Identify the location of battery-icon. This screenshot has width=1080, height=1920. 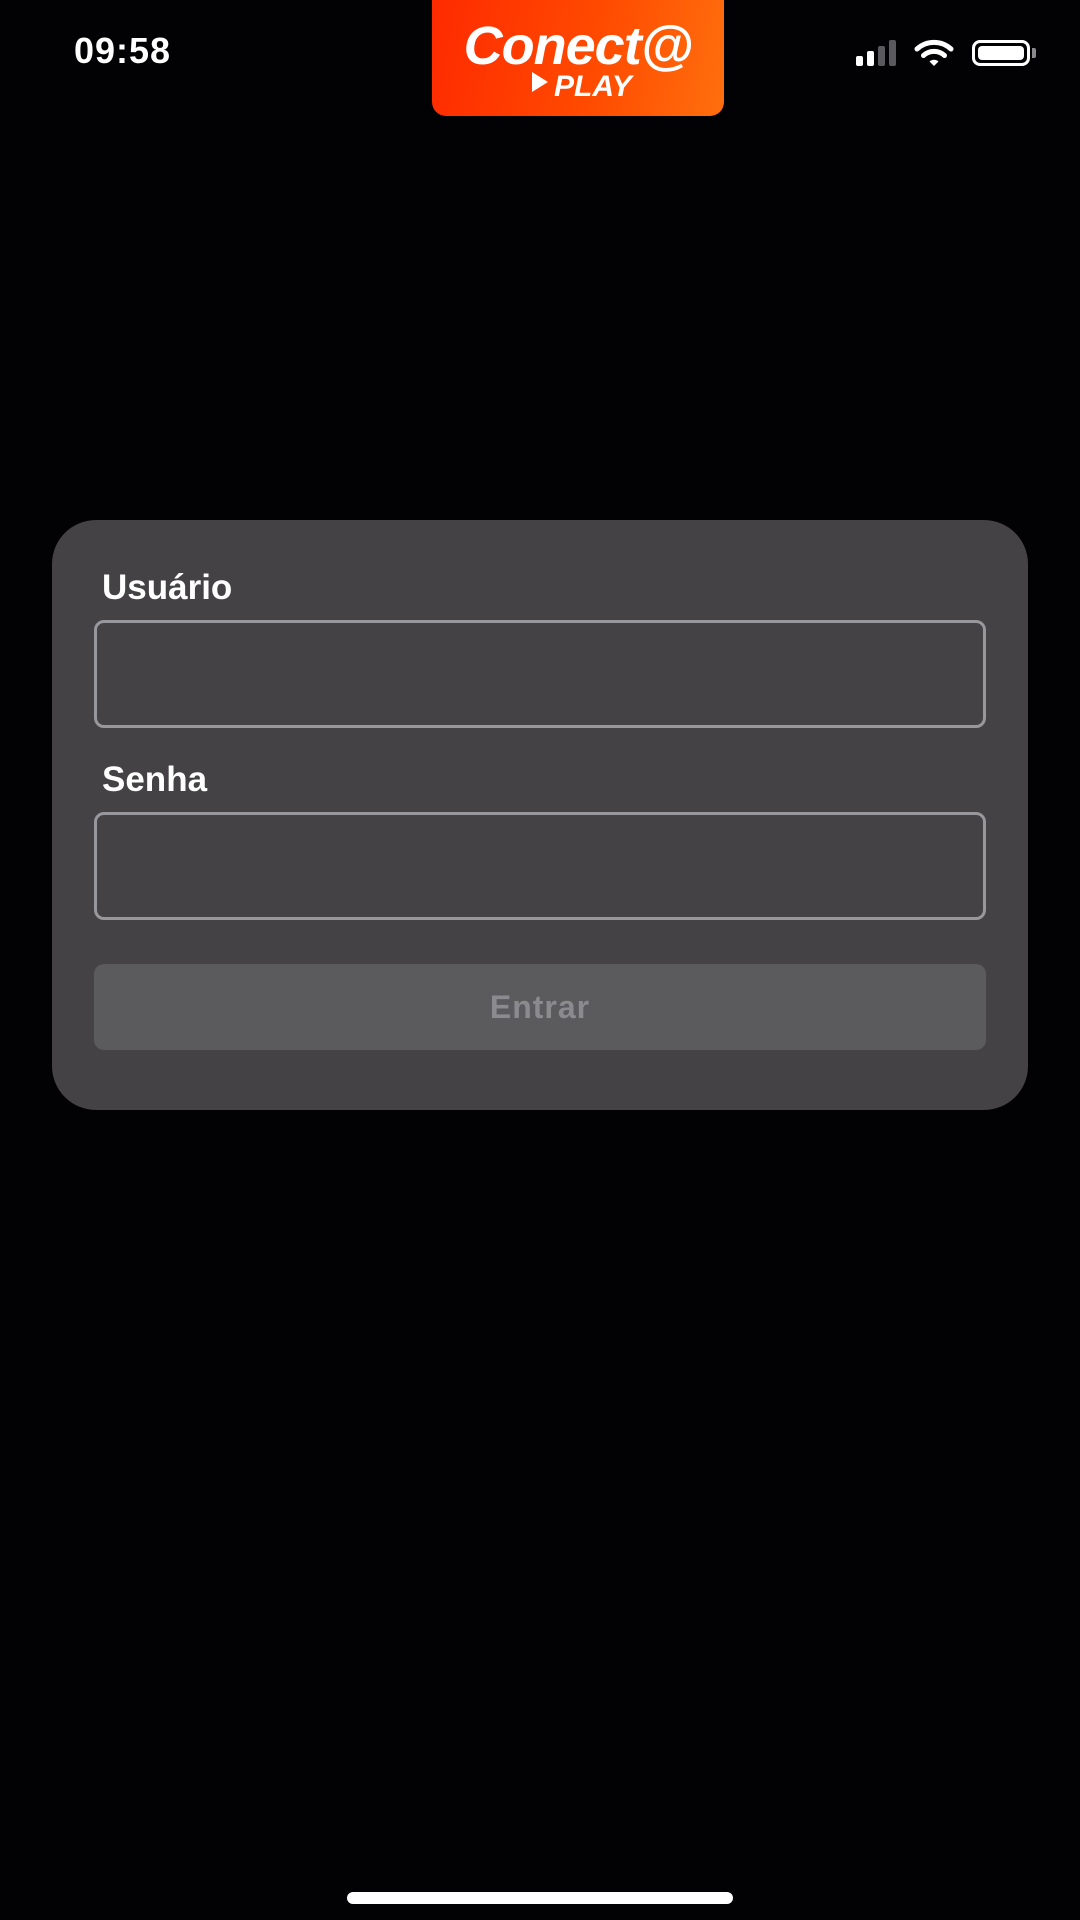
(1004, 53).